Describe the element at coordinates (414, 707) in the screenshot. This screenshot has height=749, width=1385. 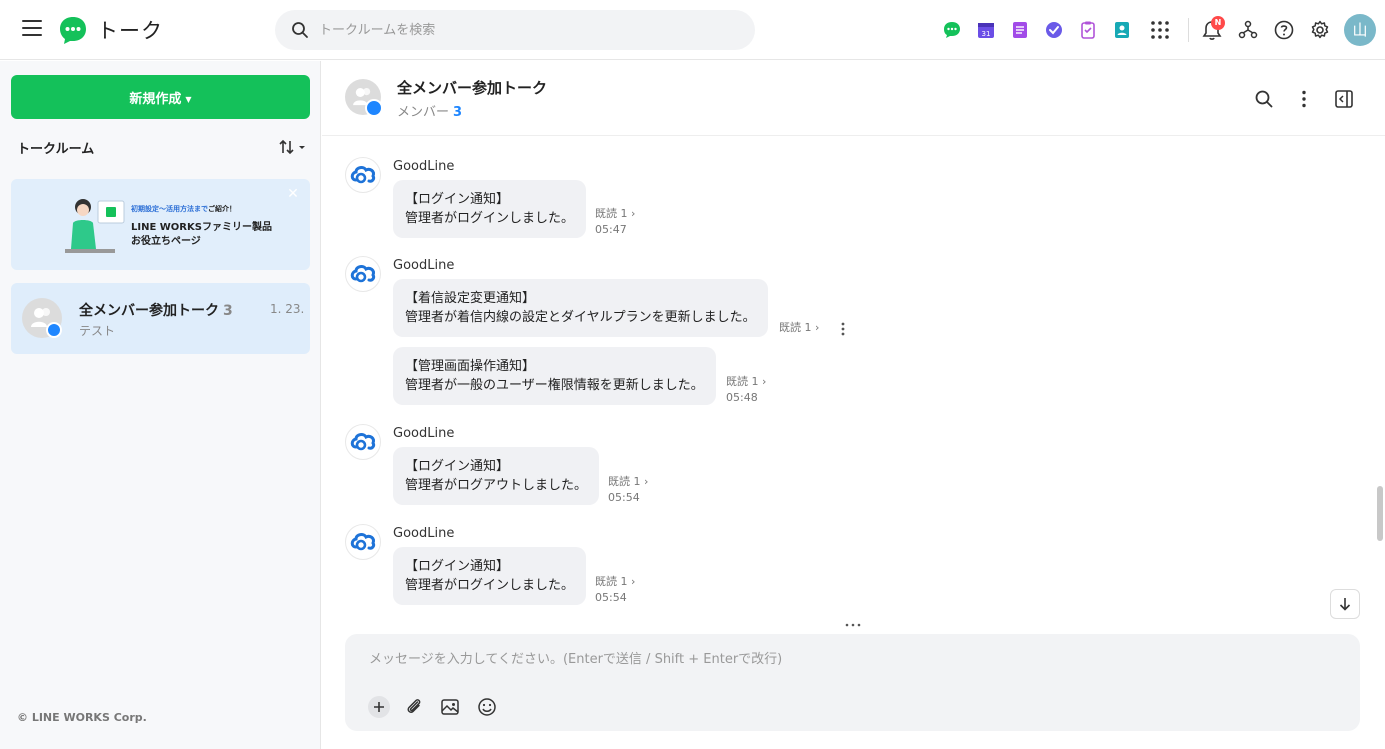
I see `attachment-icon` at that location.